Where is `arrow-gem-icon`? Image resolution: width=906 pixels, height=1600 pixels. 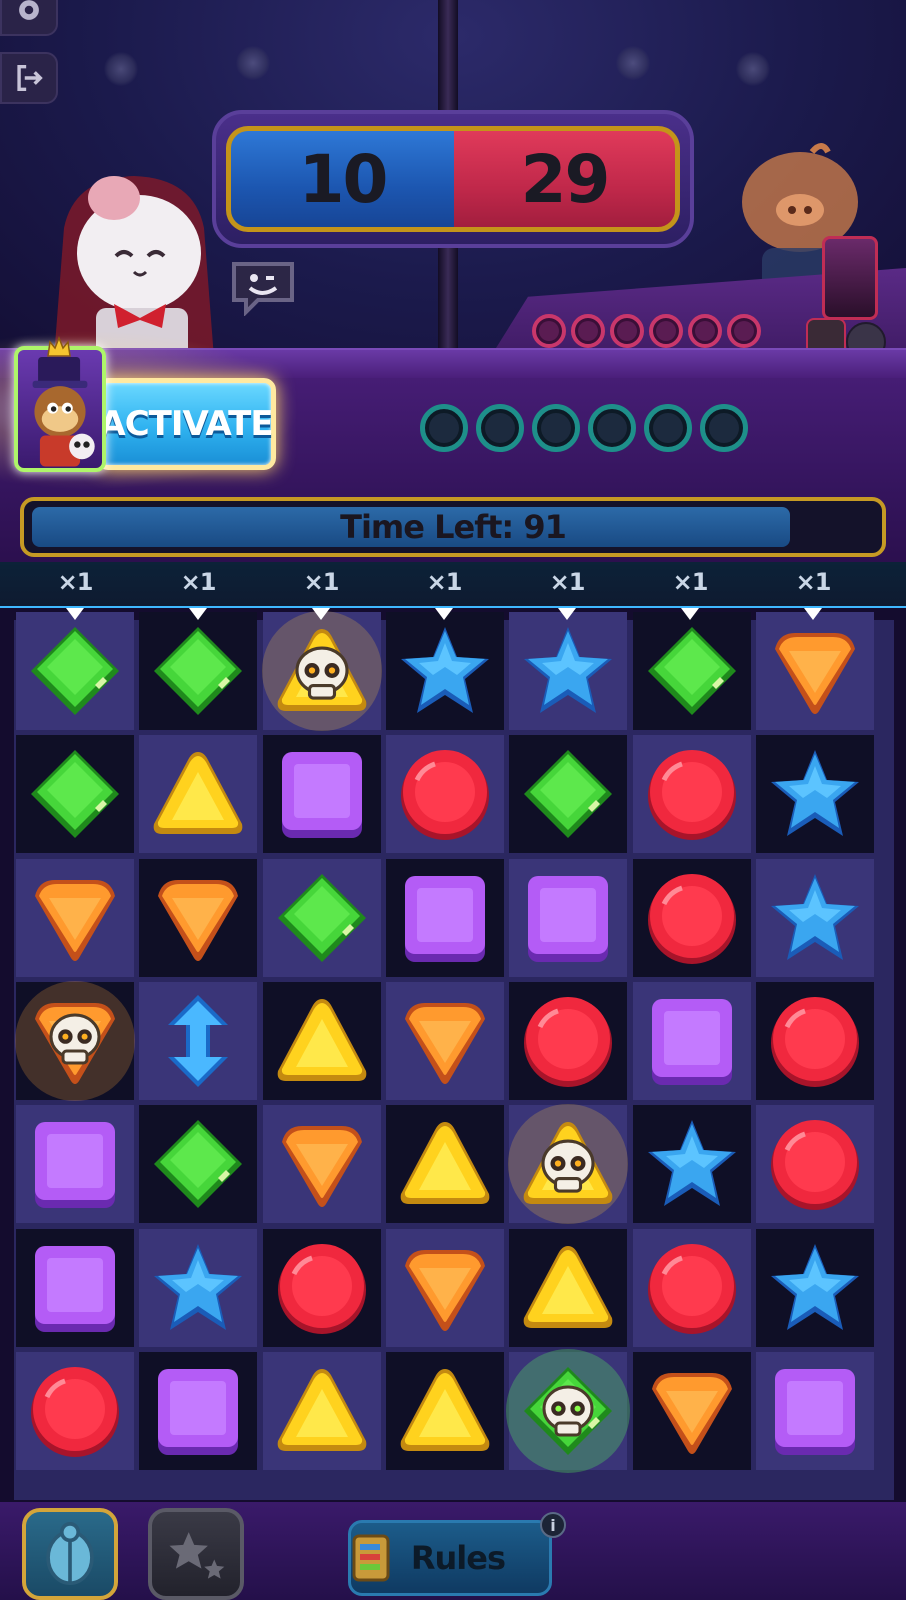
arrow-gem-icon is located at coordinates (198, 1041).